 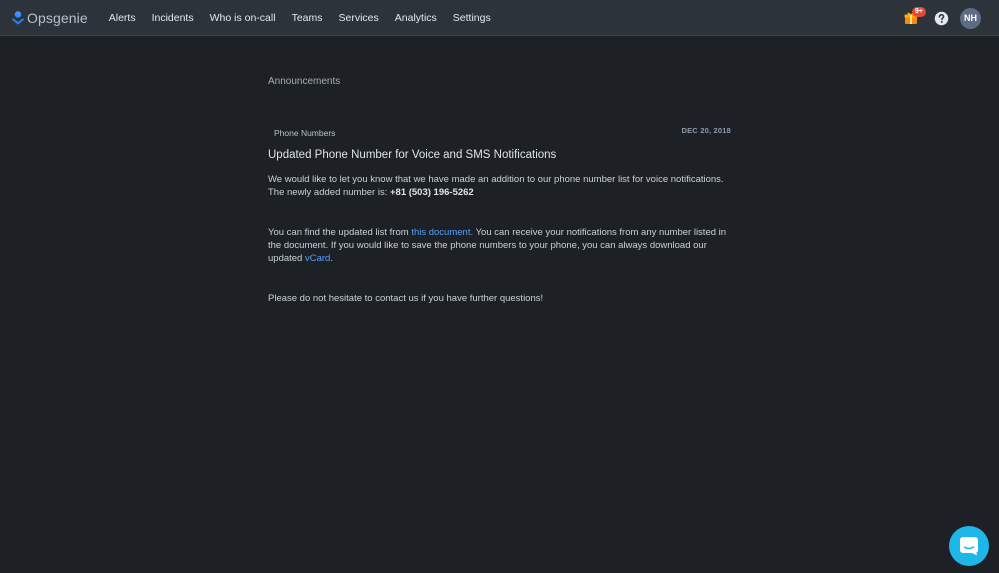 I want to click on help-icon, so click(x=941, y=18).